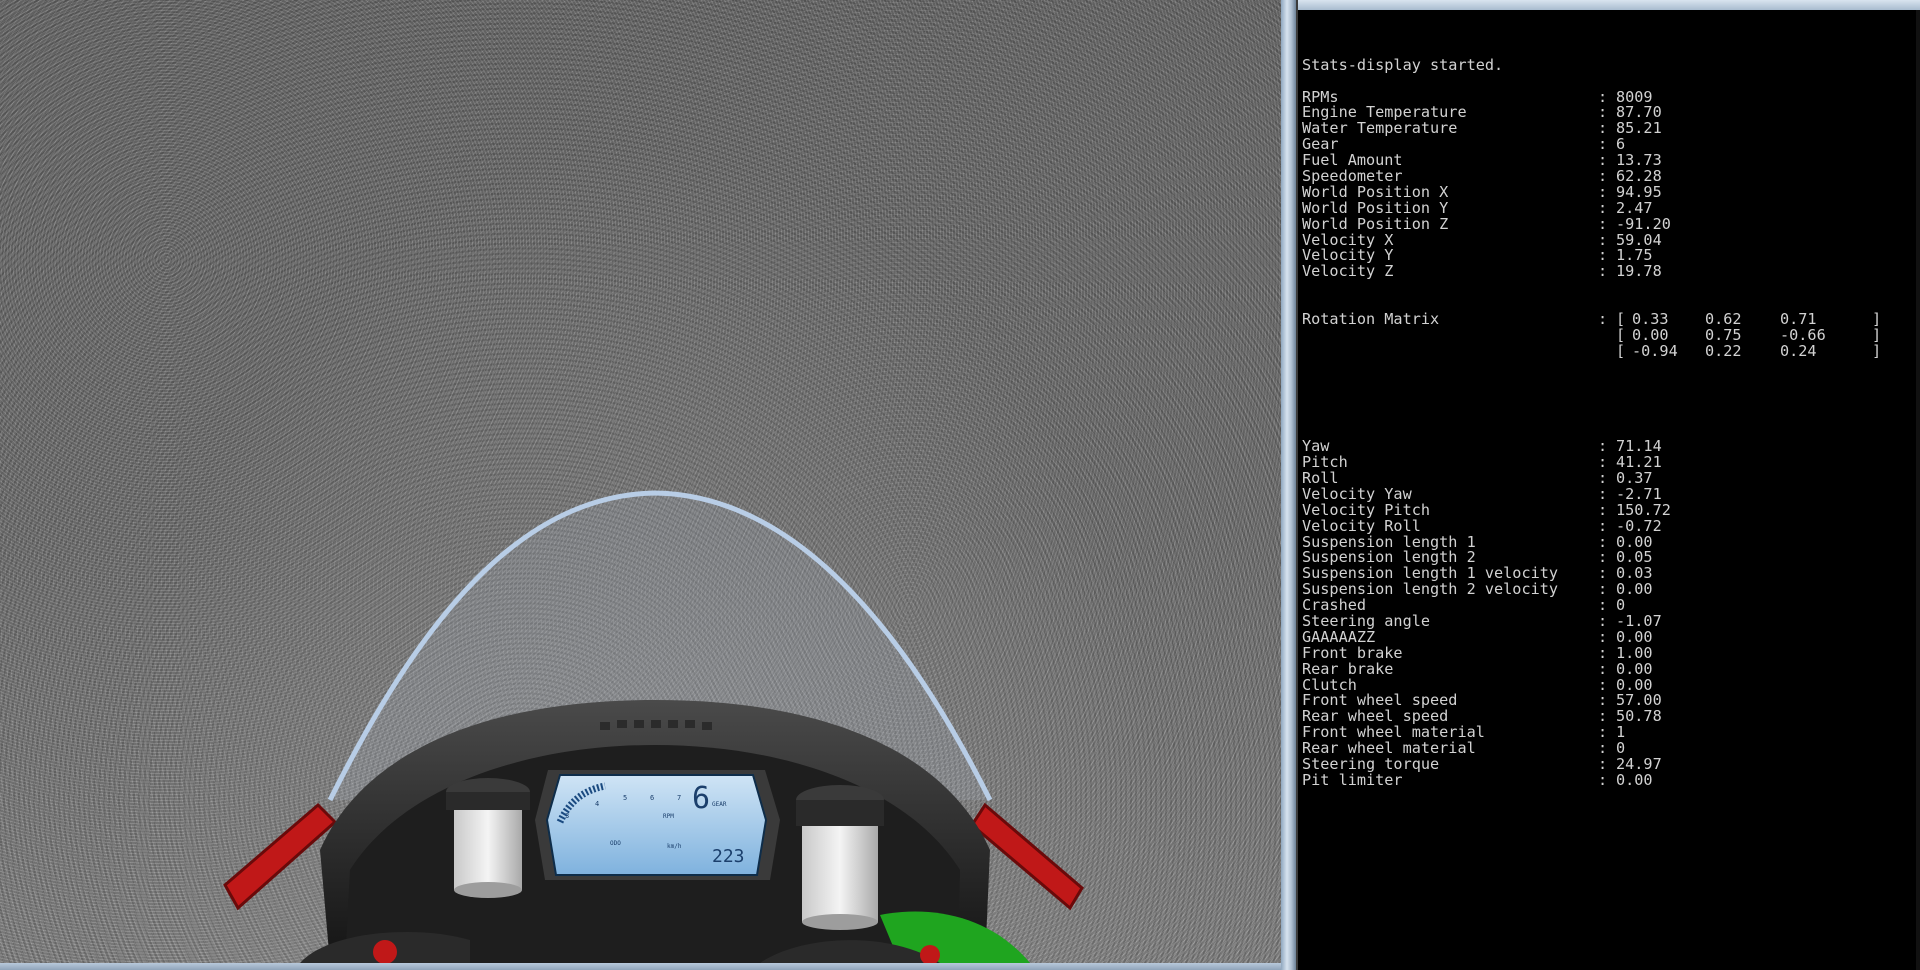  Describe the element at coordinates (652, 798) in the screenshot. I see `tach-tick-6: 6` at that location.